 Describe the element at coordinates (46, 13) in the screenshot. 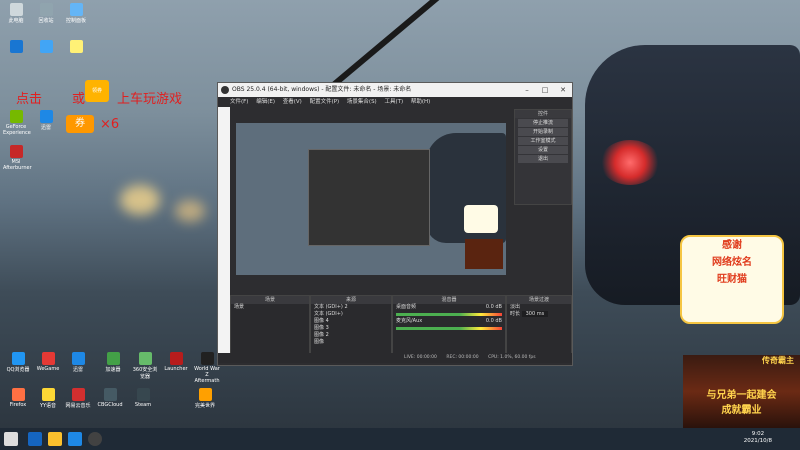

I see `desktop-icon: 回收站` at that location.